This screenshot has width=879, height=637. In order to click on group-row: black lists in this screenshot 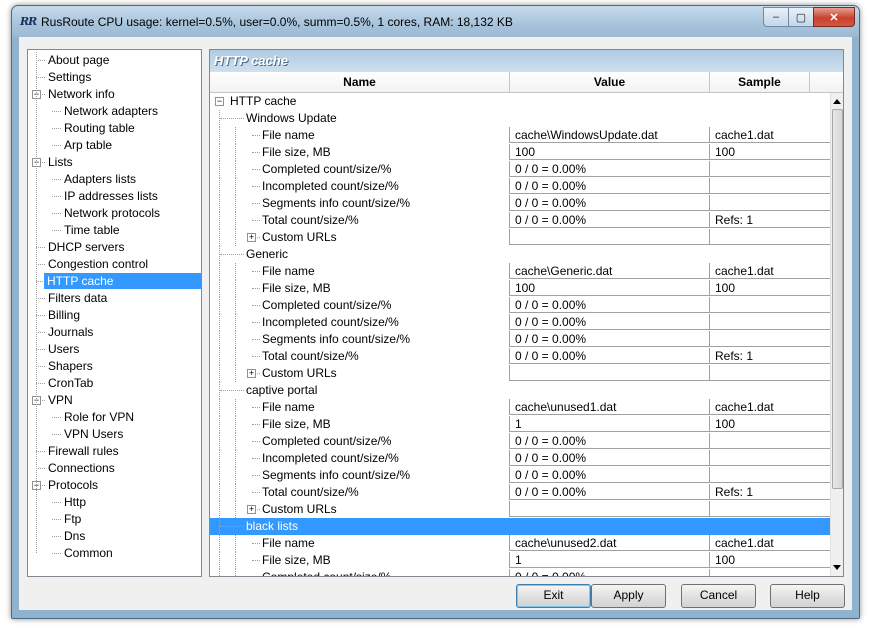, I will do `click(520, 526)`.